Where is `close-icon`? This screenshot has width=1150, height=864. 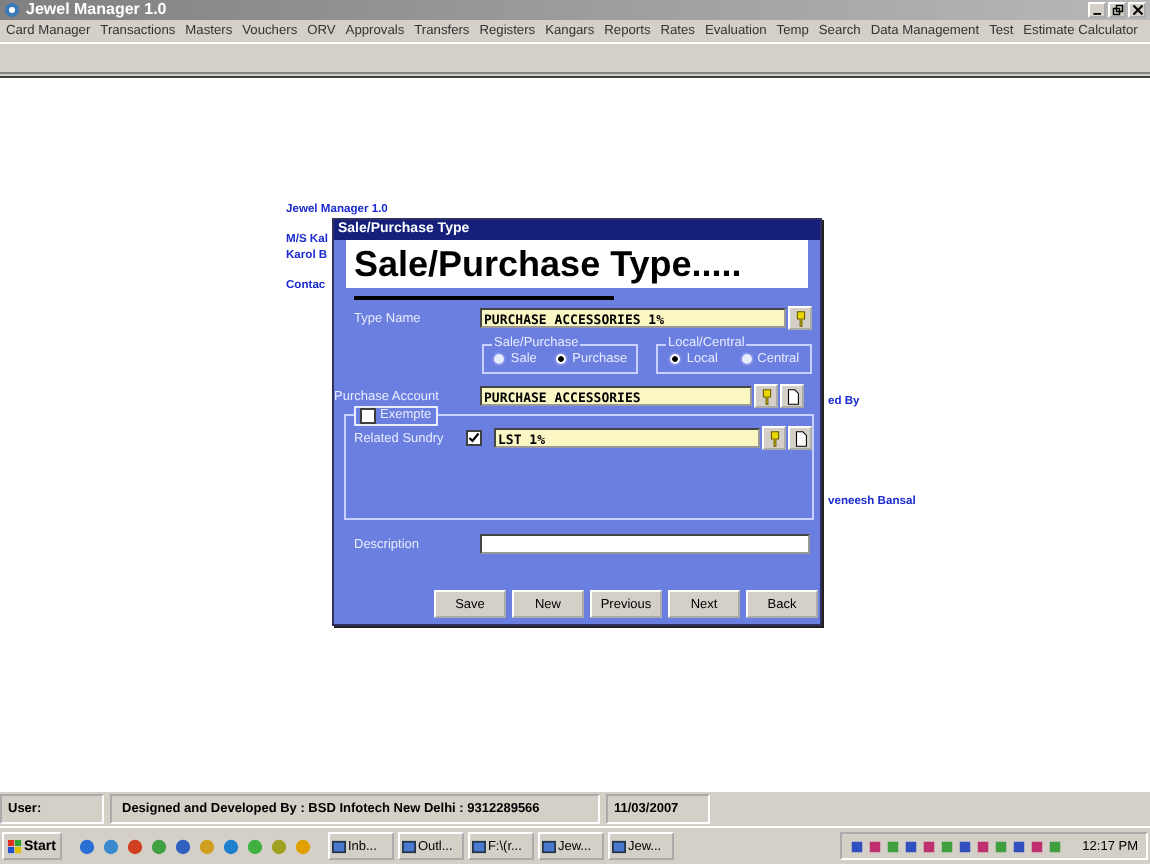
close-icon is located at coordinates (1137, 10).